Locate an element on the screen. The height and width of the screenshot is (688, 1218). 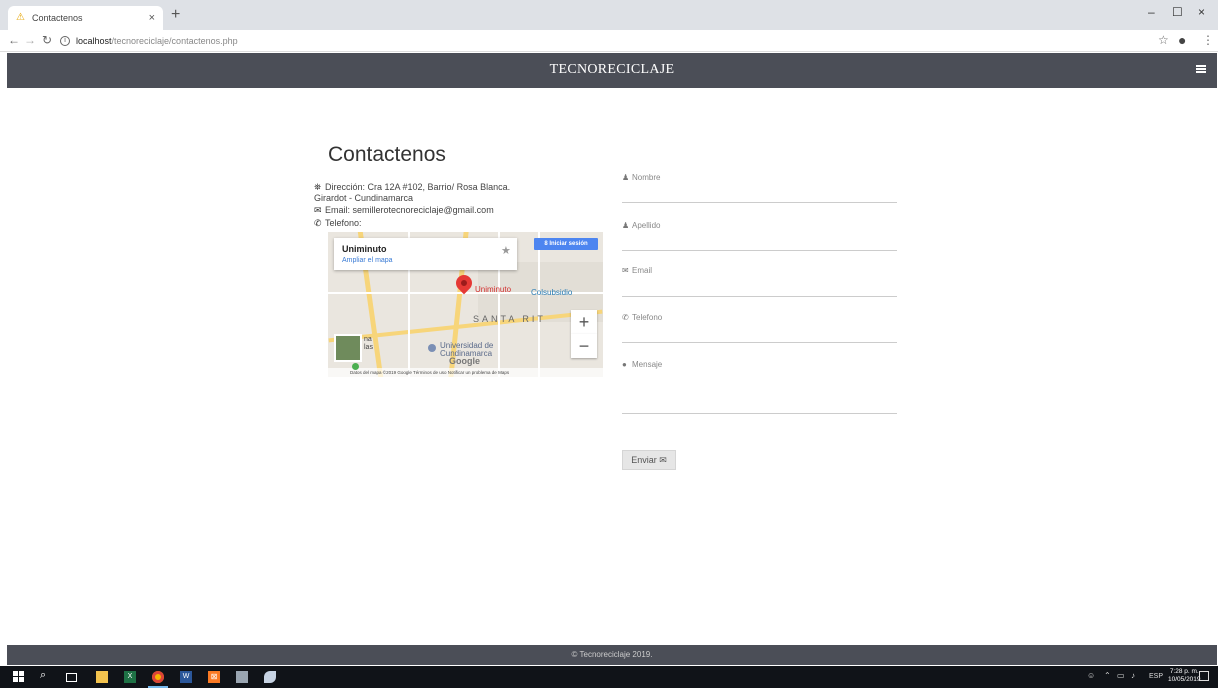
chrome-icon is located at coordinates (158, 677).